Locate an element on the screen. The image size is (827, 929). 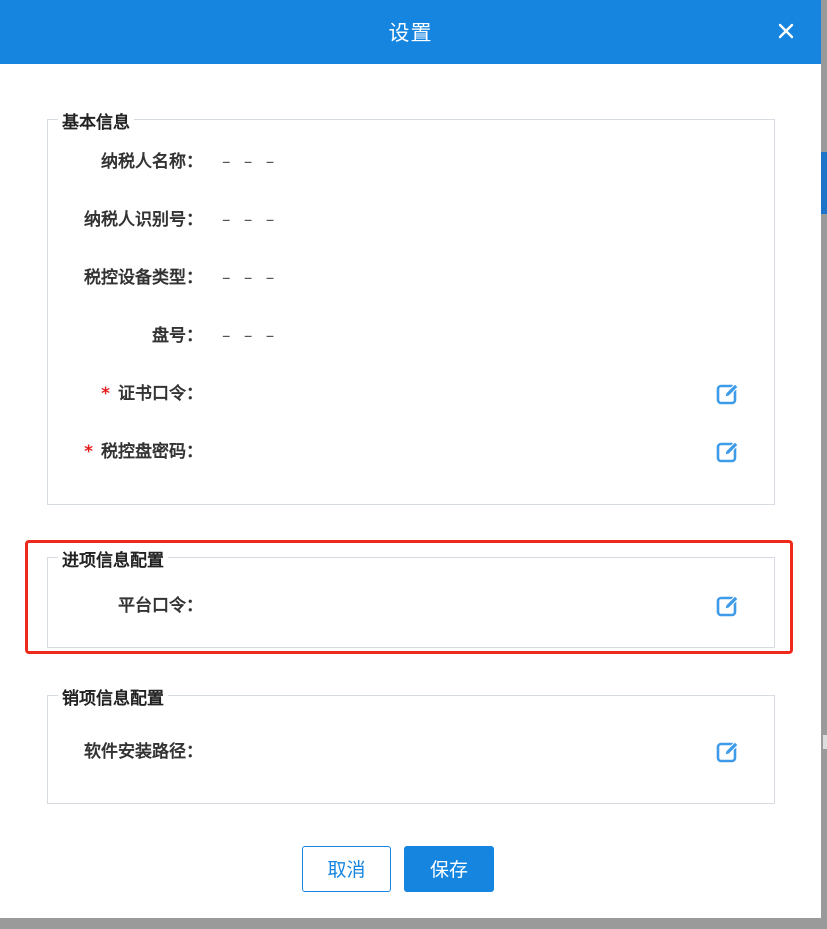
cert-password-label-text: 证书口令： is located at coordinates (160, 394).